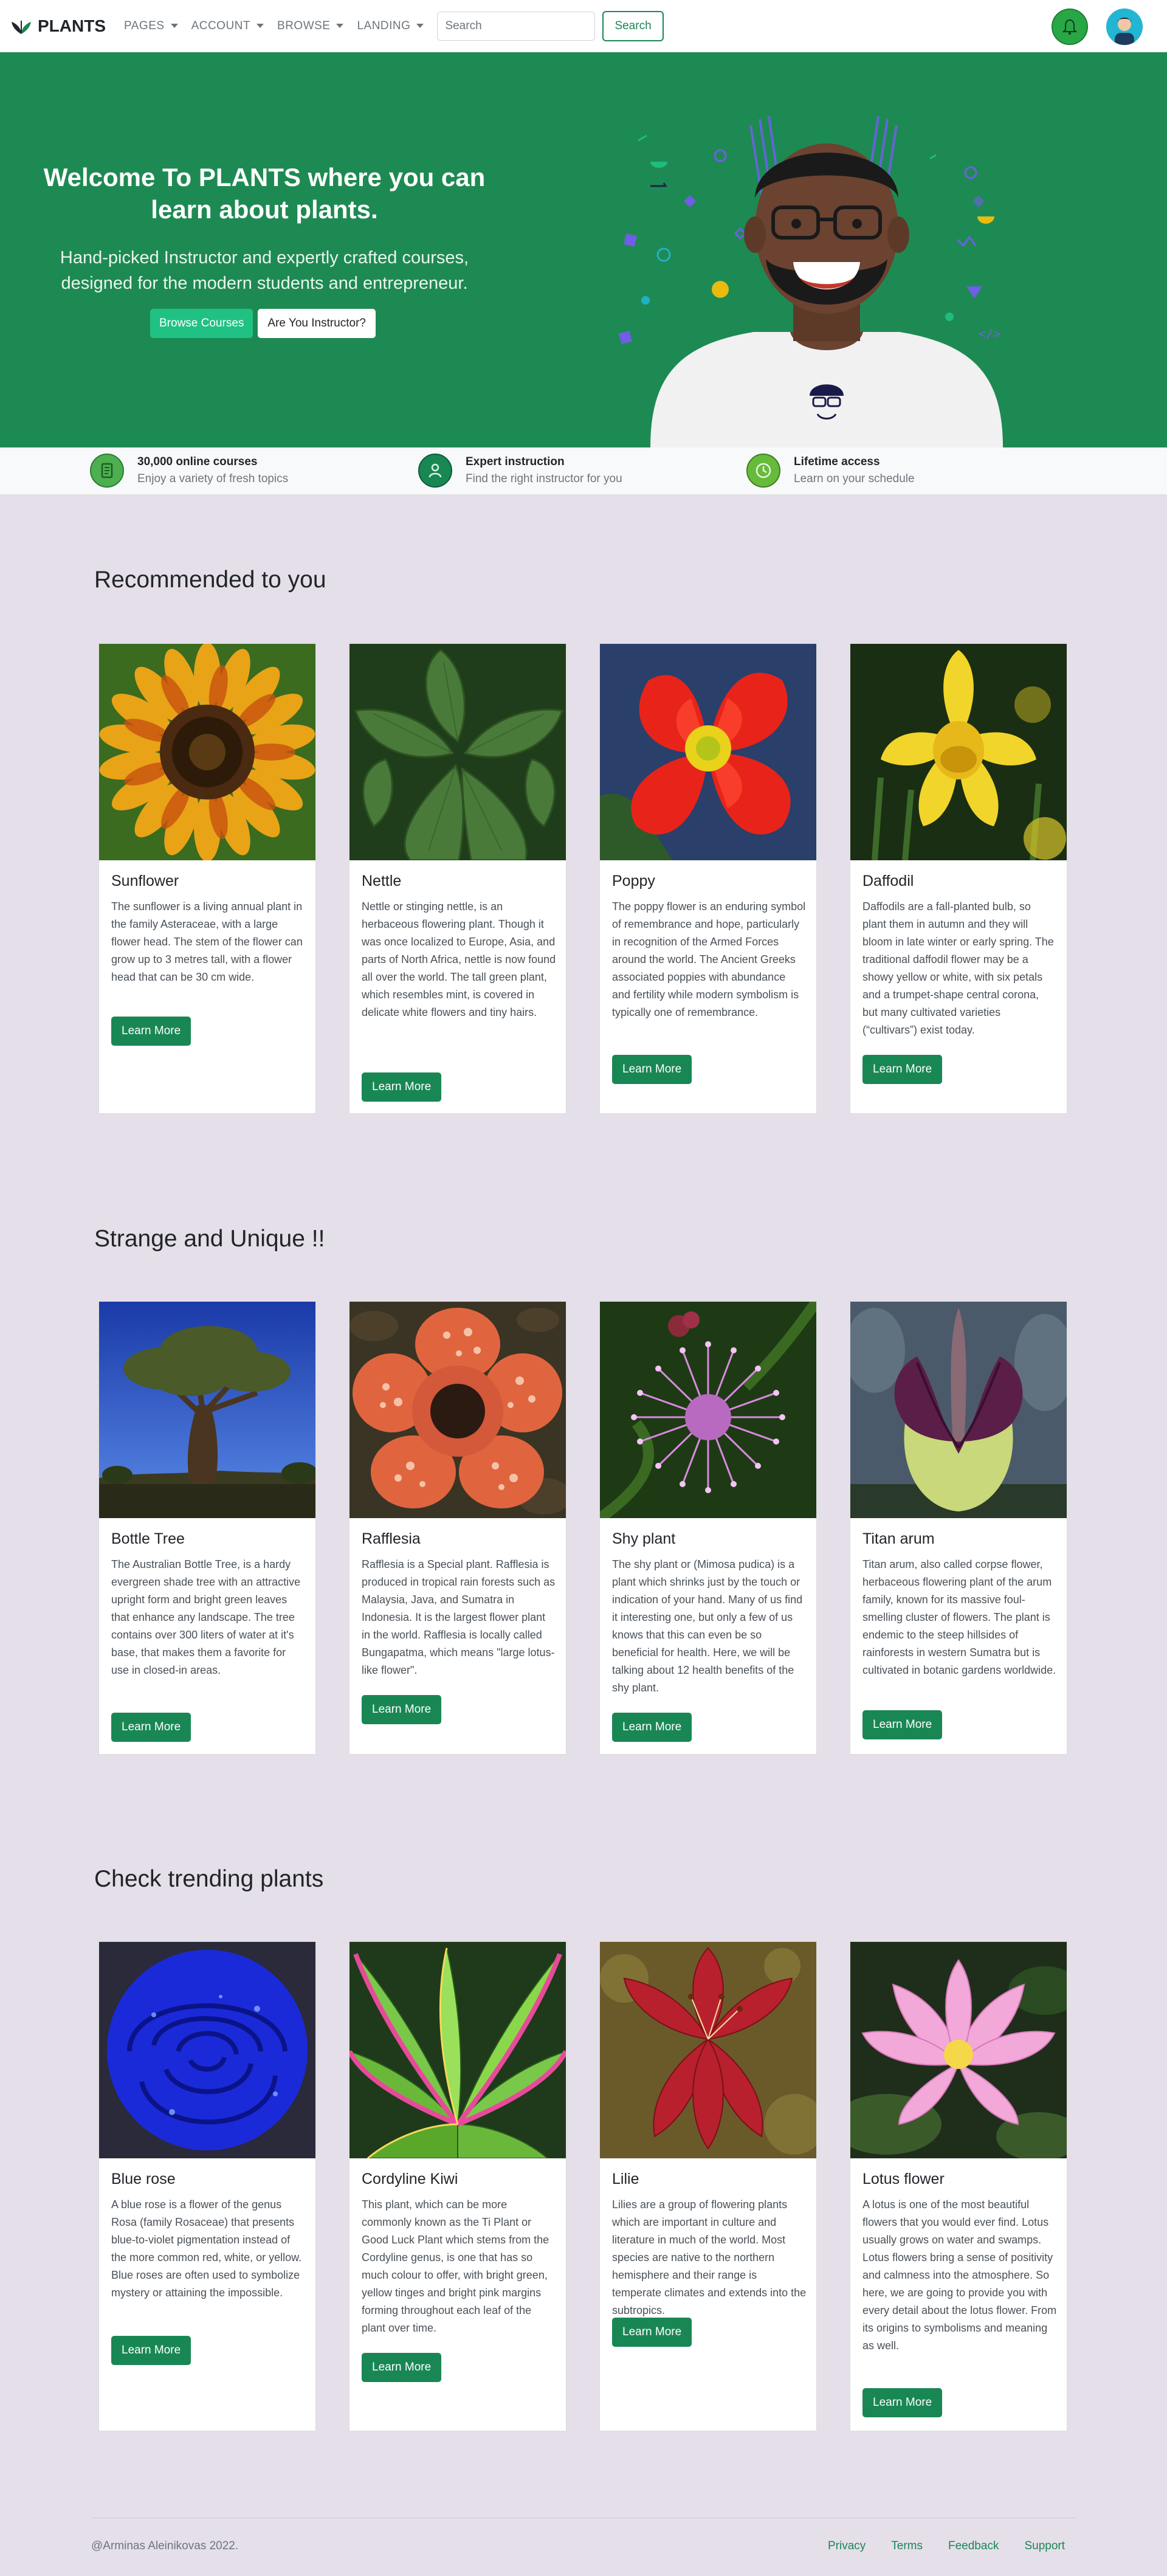 This screenshot has width=1167, height=2576. What do you see at coordinates (221, 26) in the screenshot?
I see `nav-account-label: ACCOUNT` at bounding box center [221, 26].